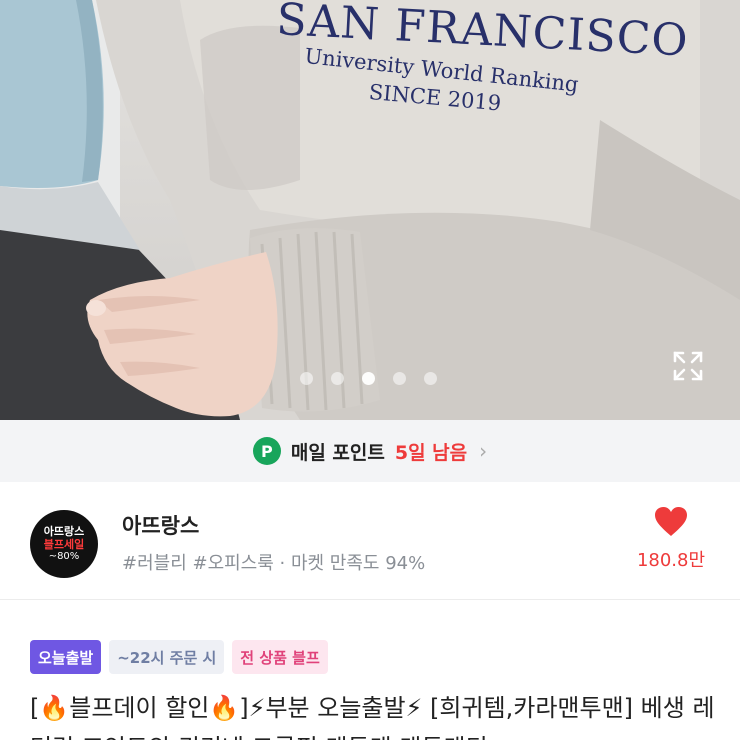 The height and width of the screenshot is (740, 740). What do you see at coordinates (167, 657) in the screenshot?
I see `order-cutoff-badge: ~22시 주문 시` at bounding box center [167, 657].